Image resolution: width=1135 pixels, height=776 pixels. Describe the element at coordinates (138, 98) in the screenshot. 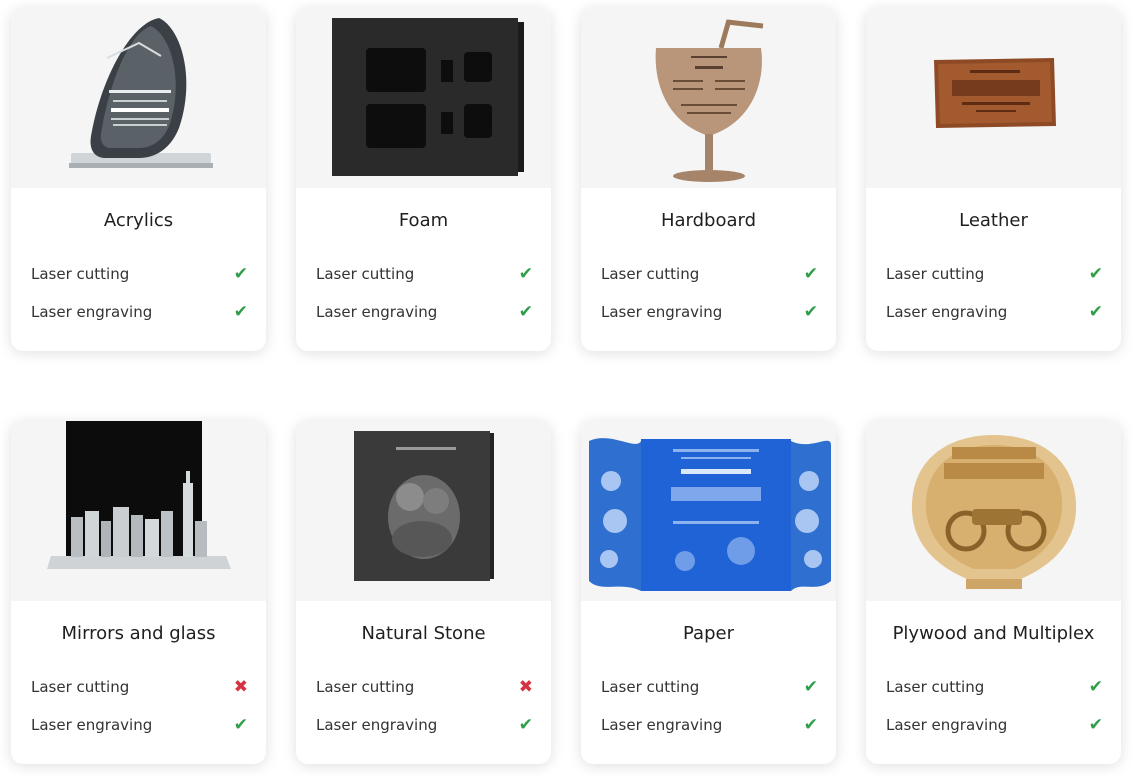

I see `material-image-acrylics` at that location.